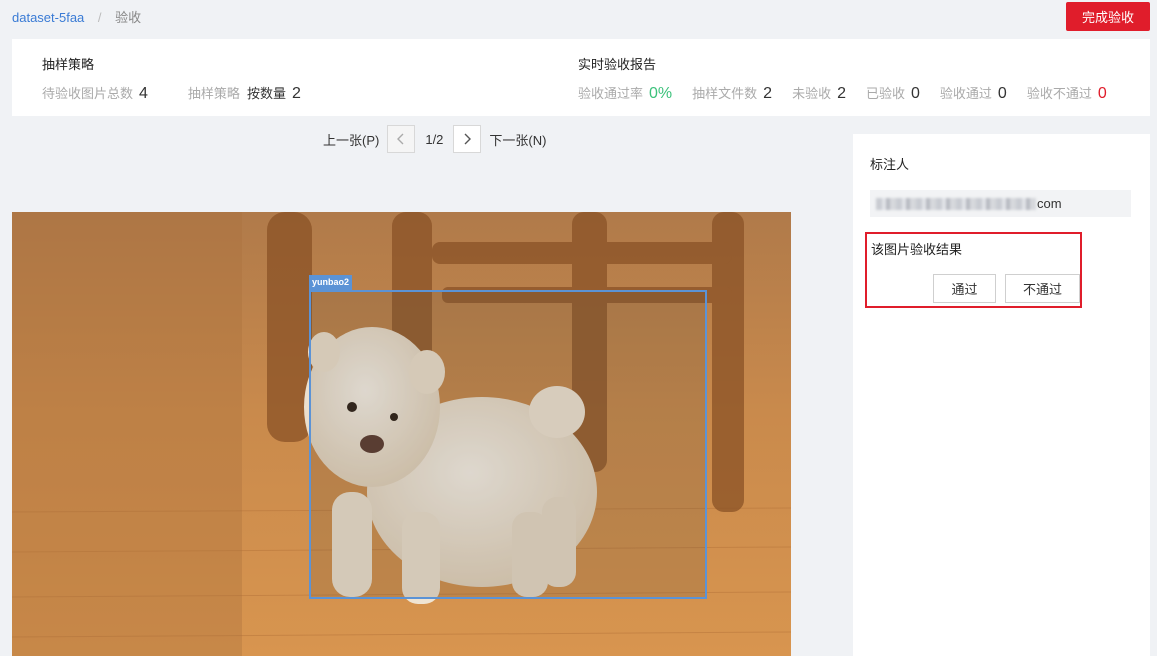  I want to click on sample-files: 抽样文件数 2, so click(732, 93).